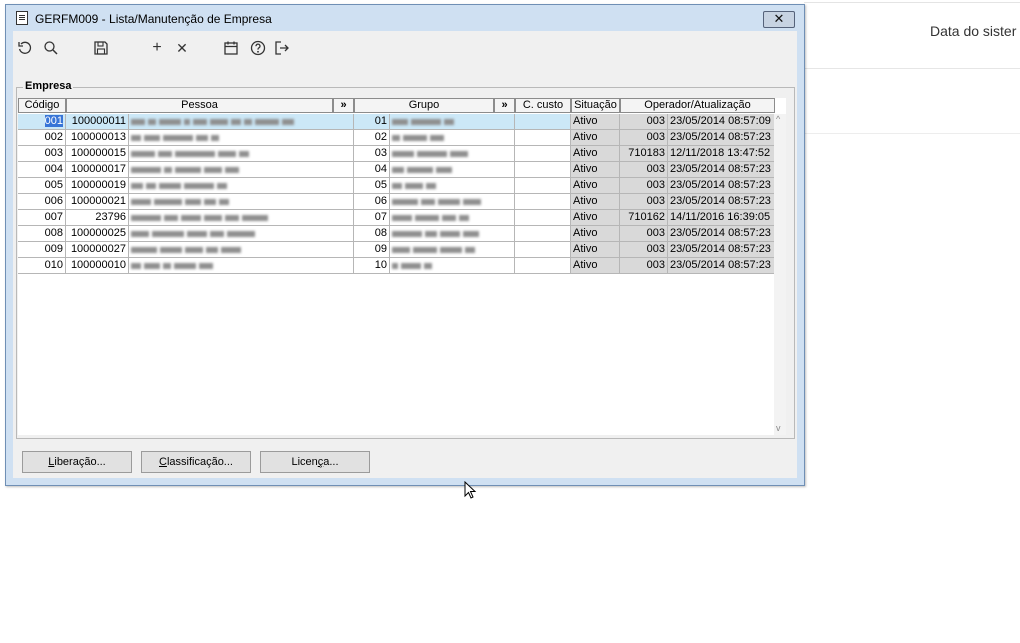 The image size is (1020, 643). What do you see at coordinates (97, 234) in the screenshot?
I see `cell-pessoa: 100000025` at bounding box center [97, 234].